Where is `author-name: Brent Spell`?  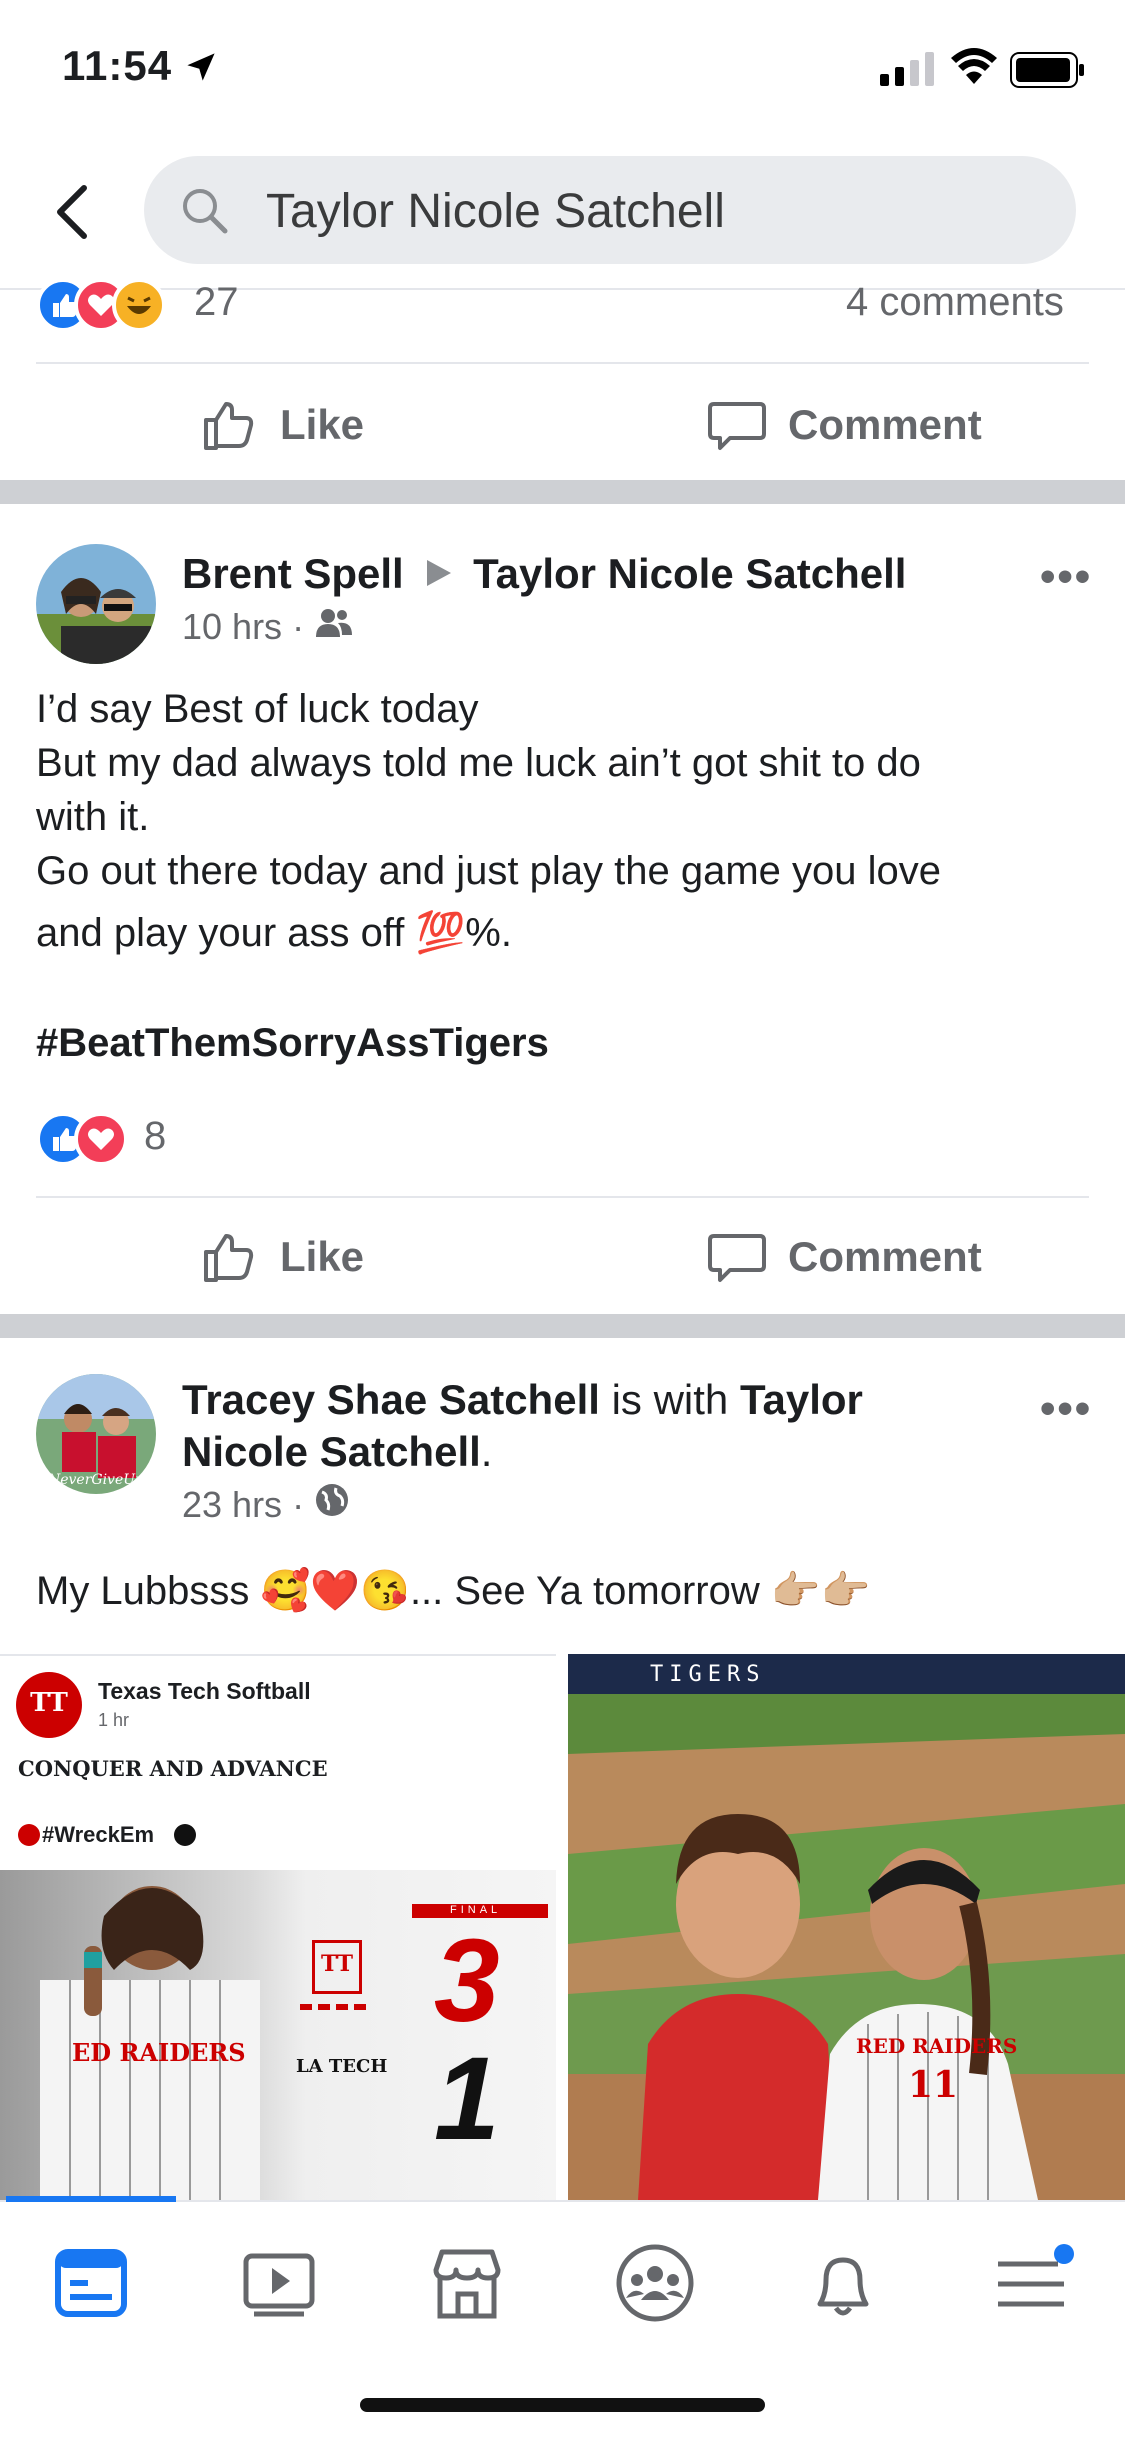 author-name: Brent Spell is located at coordinates (293, 573).